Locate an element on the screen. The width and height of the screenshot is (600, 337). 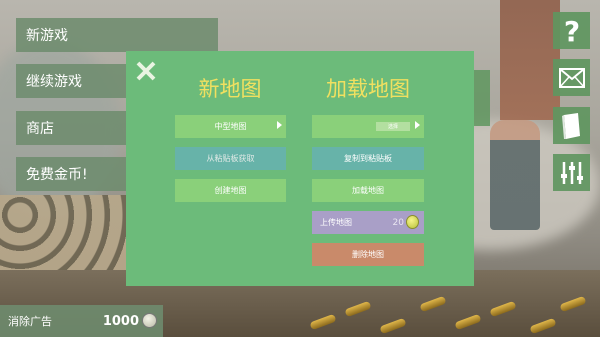
load-map-title: 加载地图 is located at coordinates (368, 89).